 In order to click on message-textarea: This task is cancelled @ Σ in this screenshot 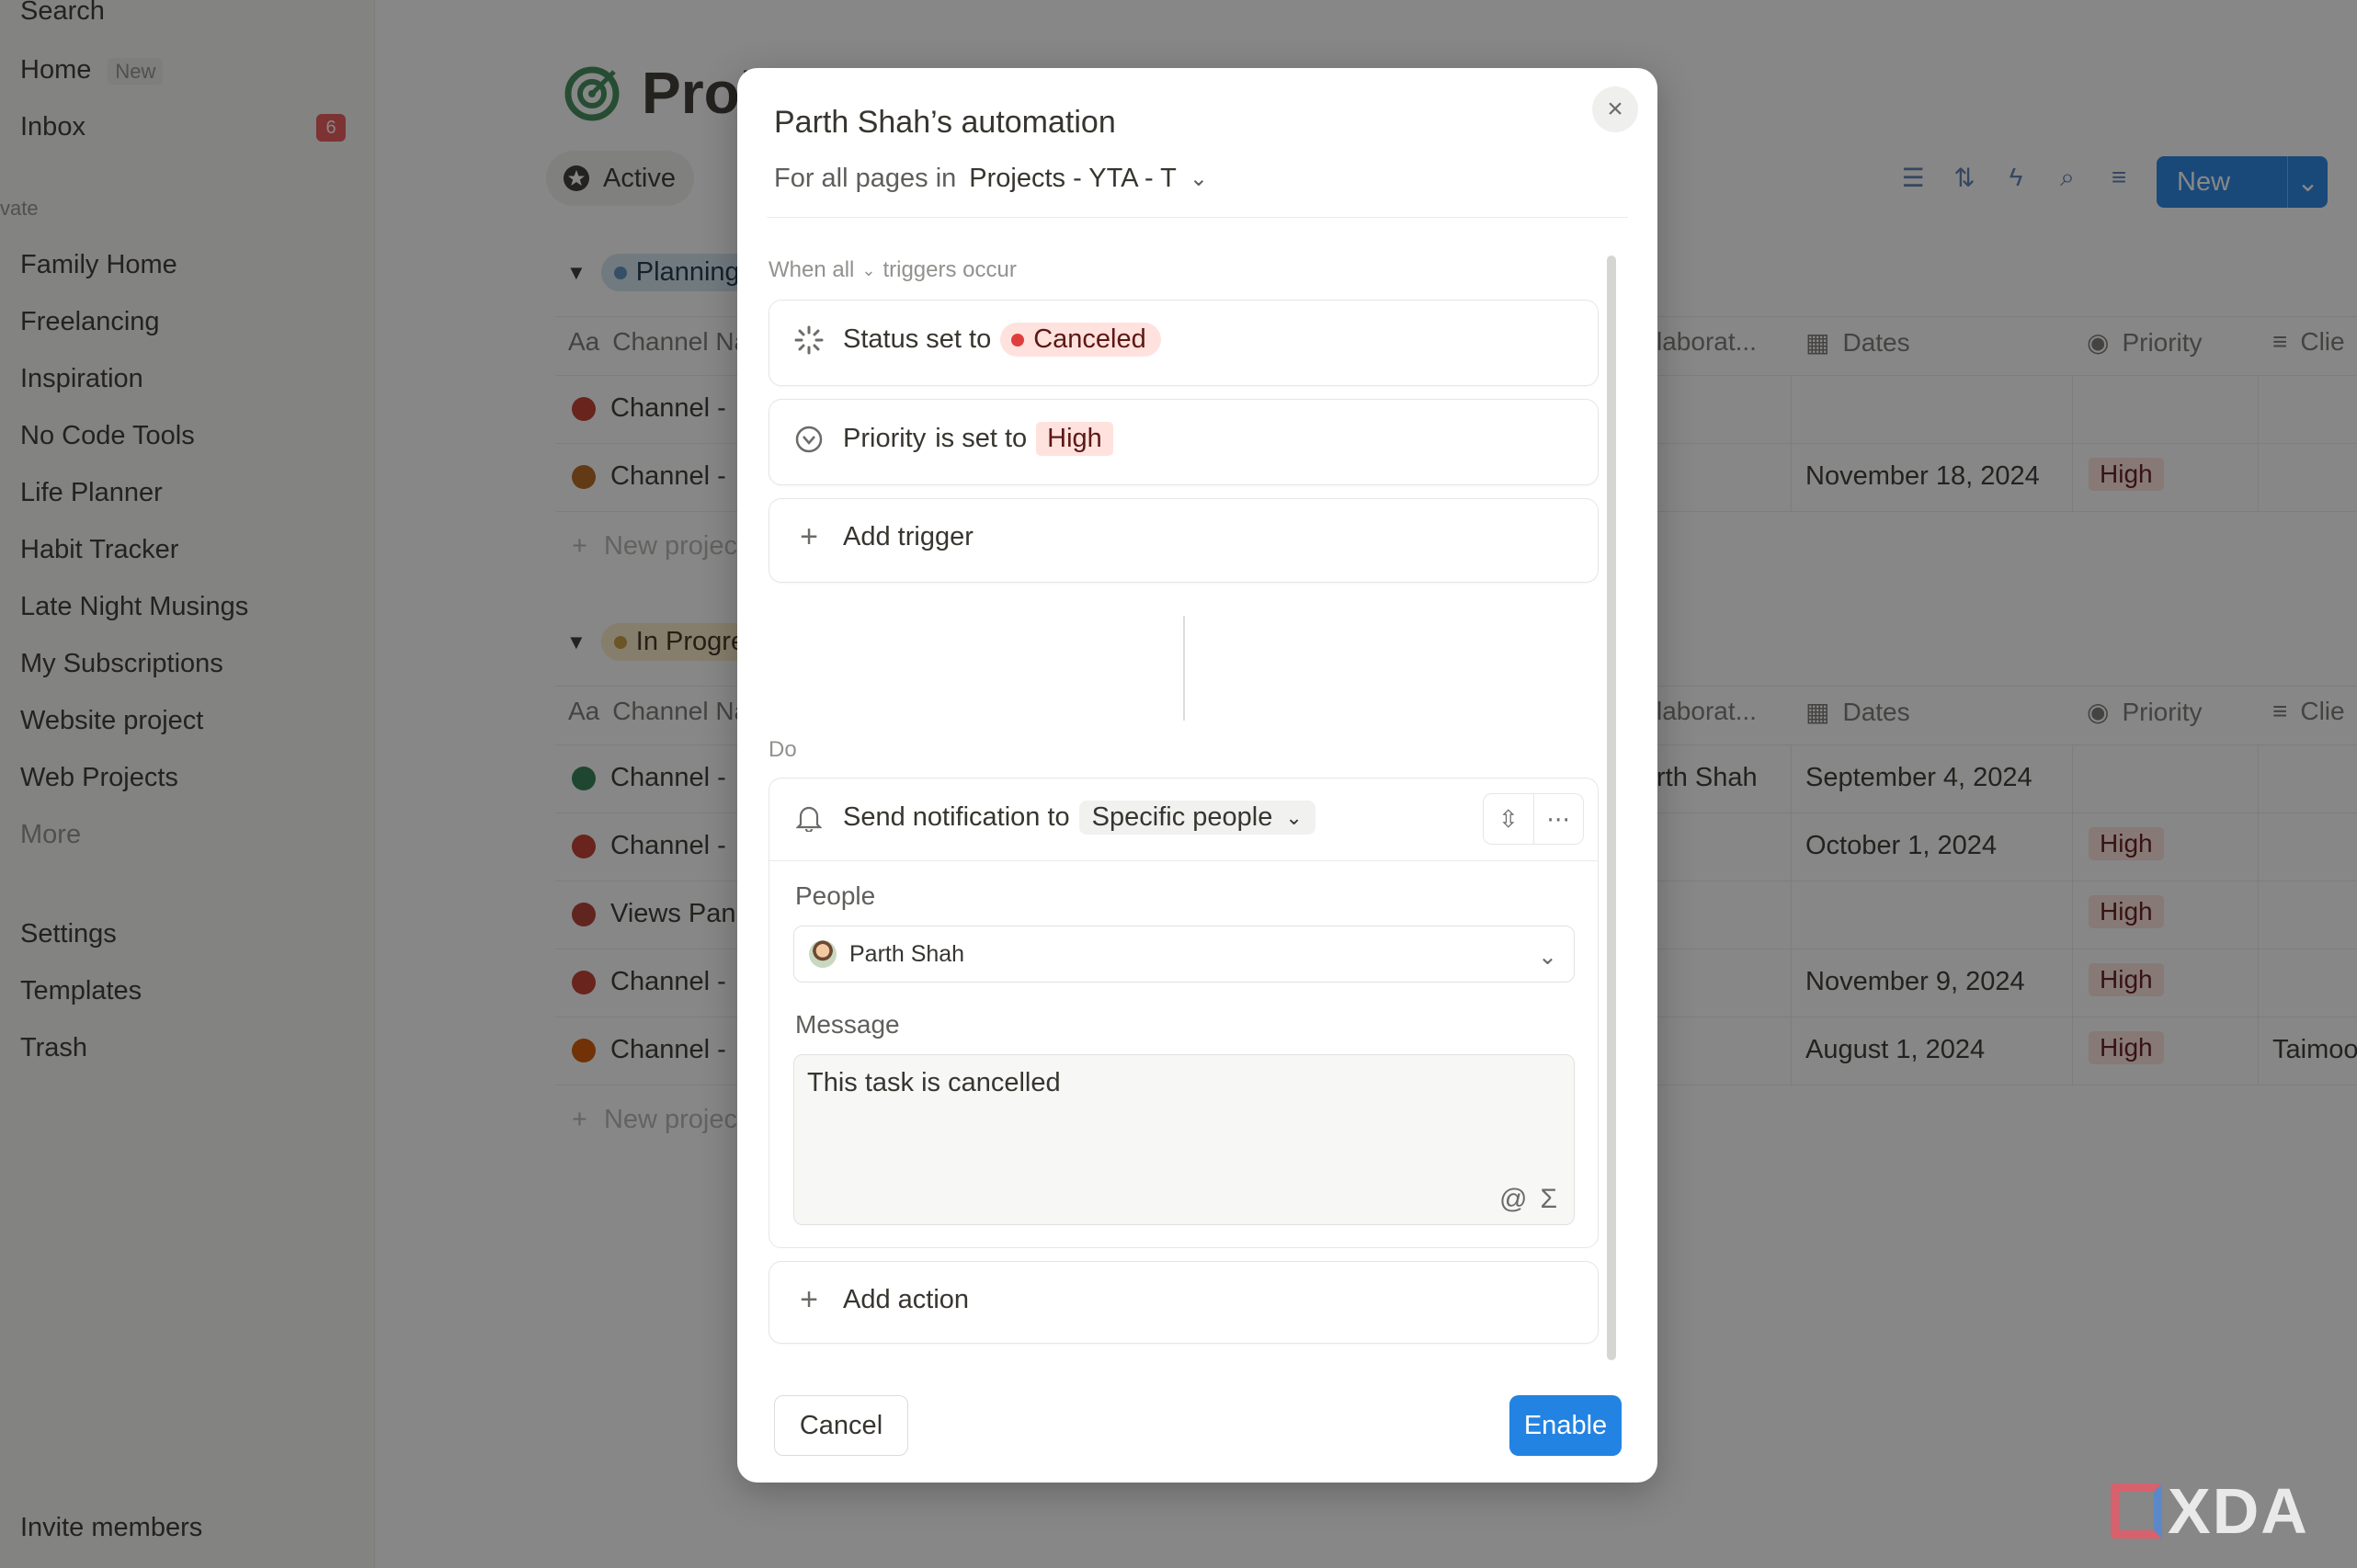, I will do `click(1184, 1139)`.